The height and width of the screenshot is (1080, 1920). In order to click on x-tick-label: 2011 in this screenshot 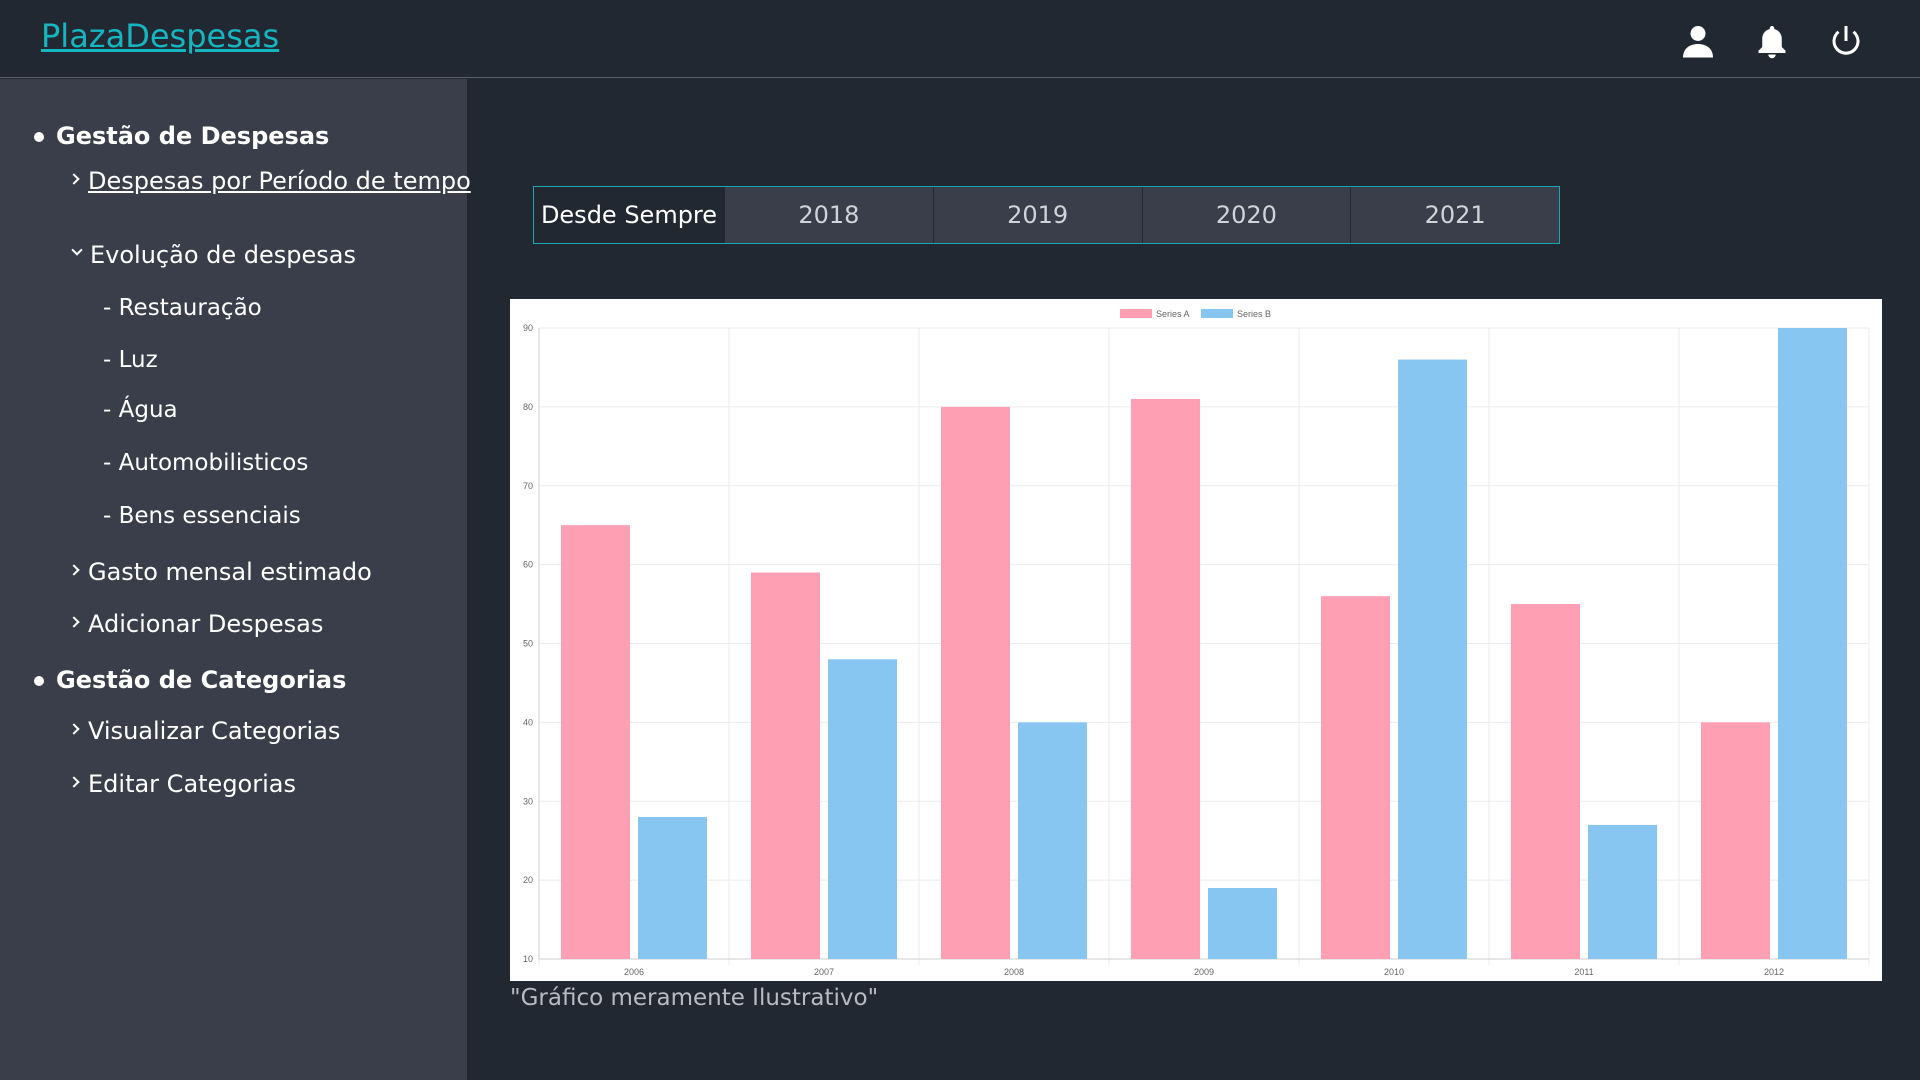, I will do `click(1583, 972)`.